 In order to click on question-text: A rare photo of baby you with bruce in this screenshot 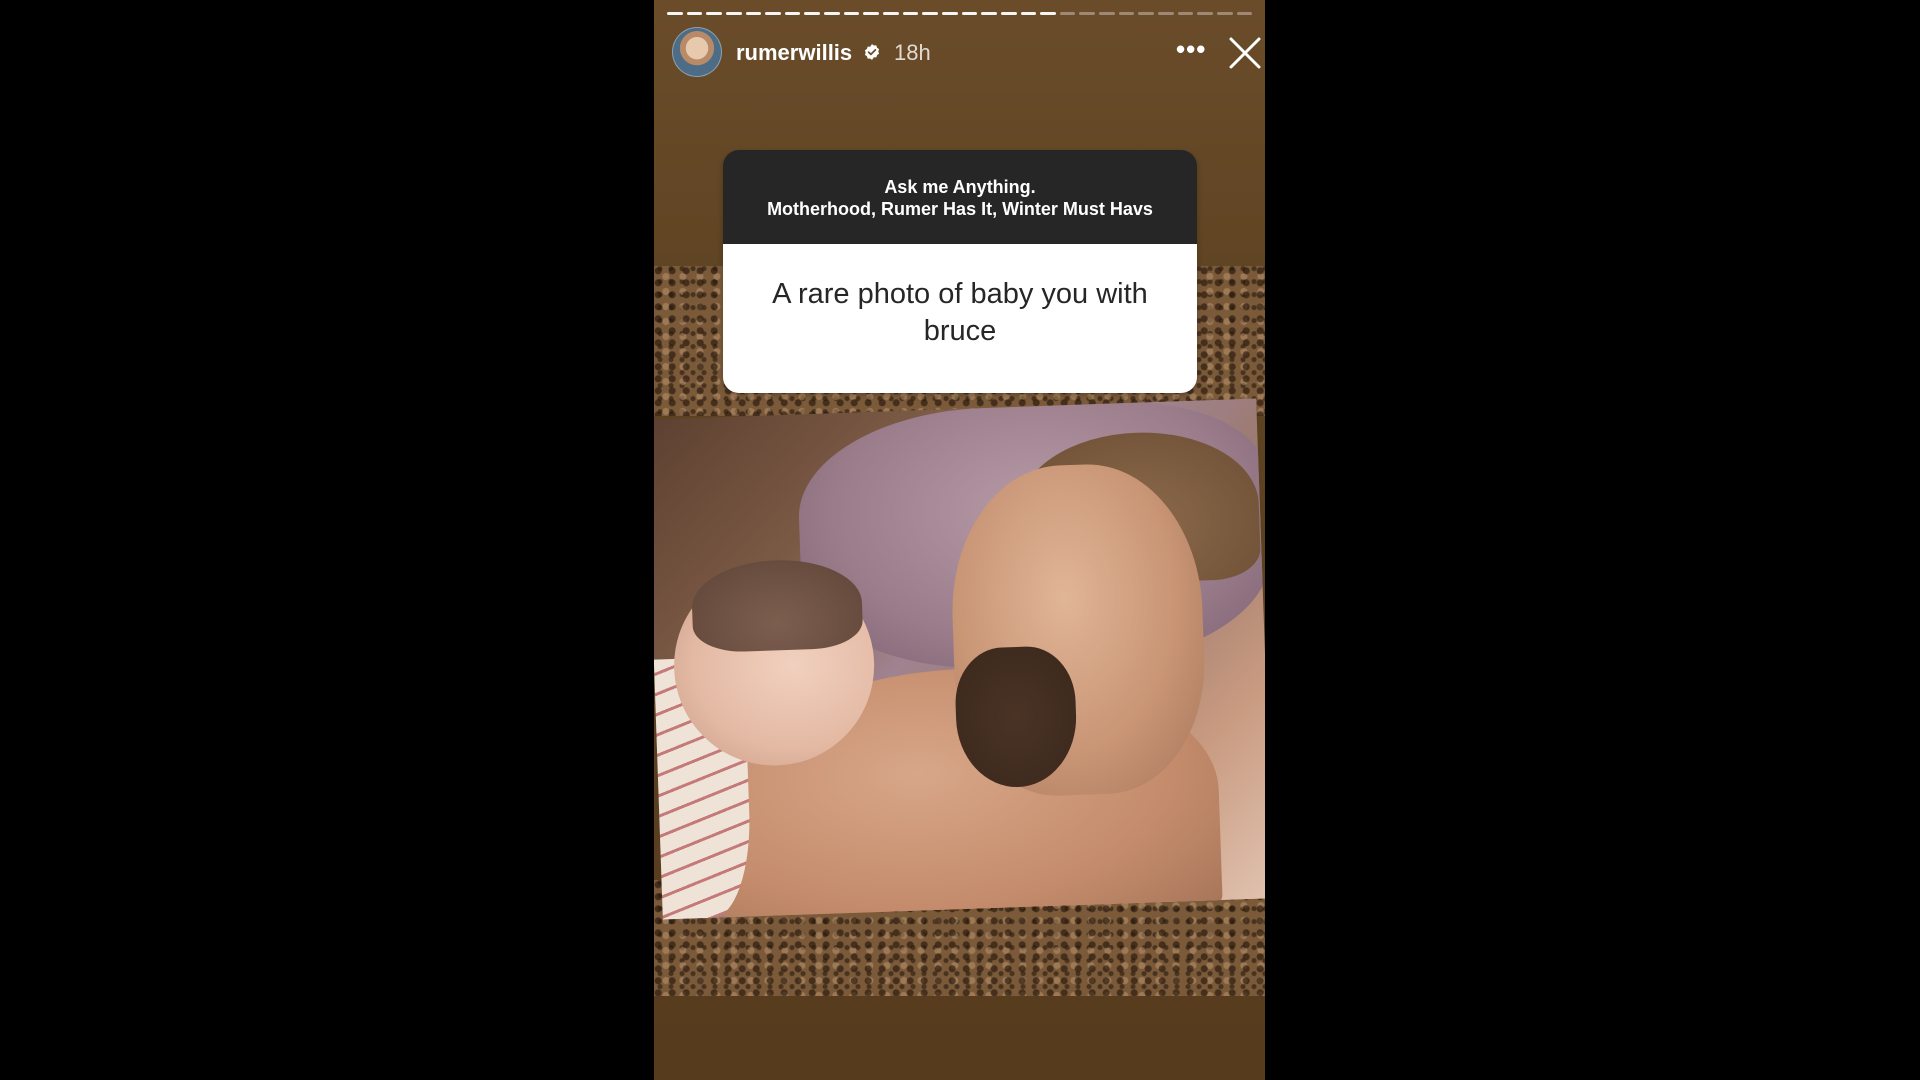, I will do `click(960, 318)`.